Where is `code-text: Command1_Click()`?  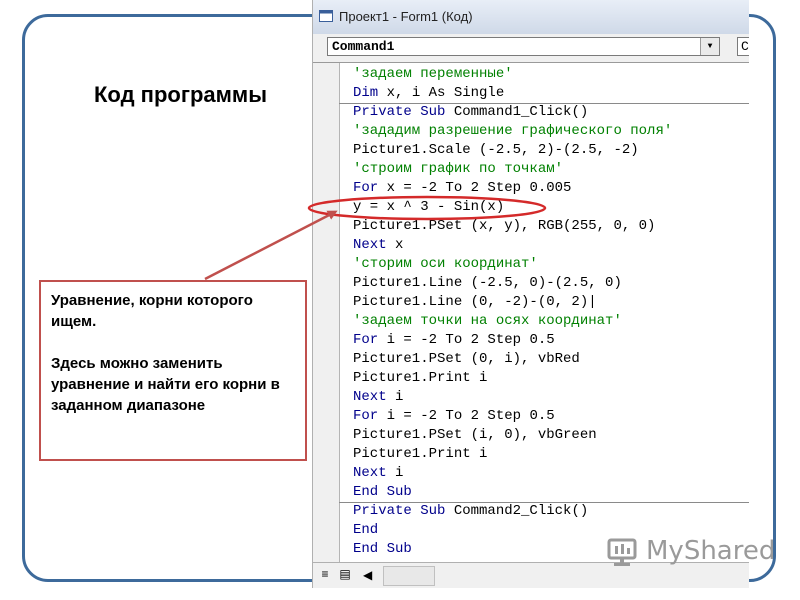 code-text: Command1_Click() is located at coordinates (517, 112).